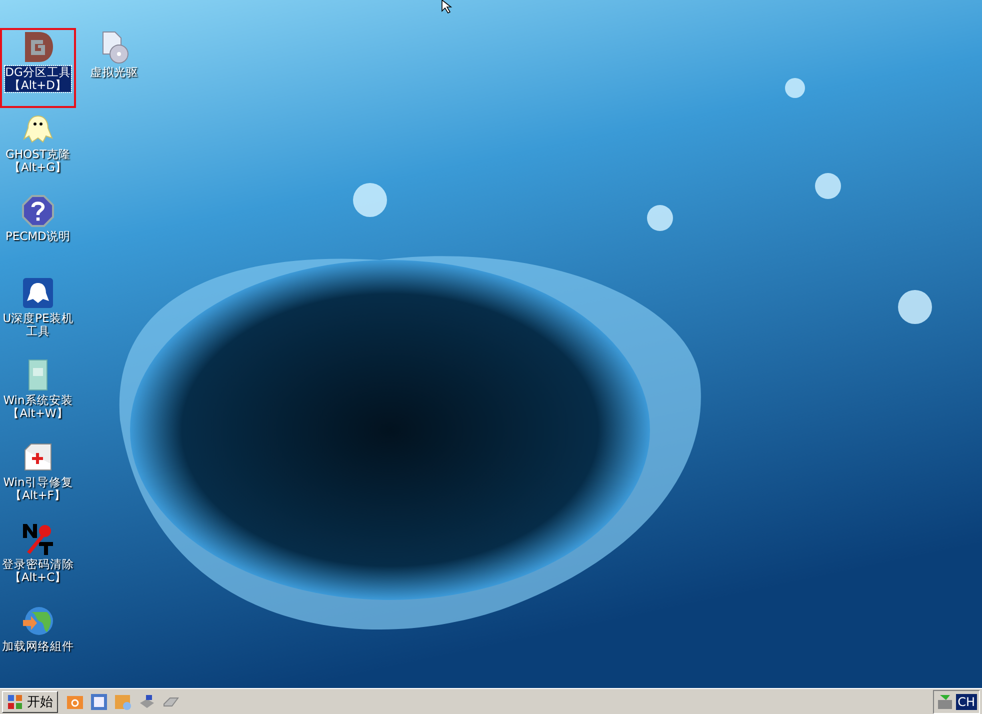 The image size is (982, 714). I want to click on icon-label: PECMD说明, so click(37, 236).